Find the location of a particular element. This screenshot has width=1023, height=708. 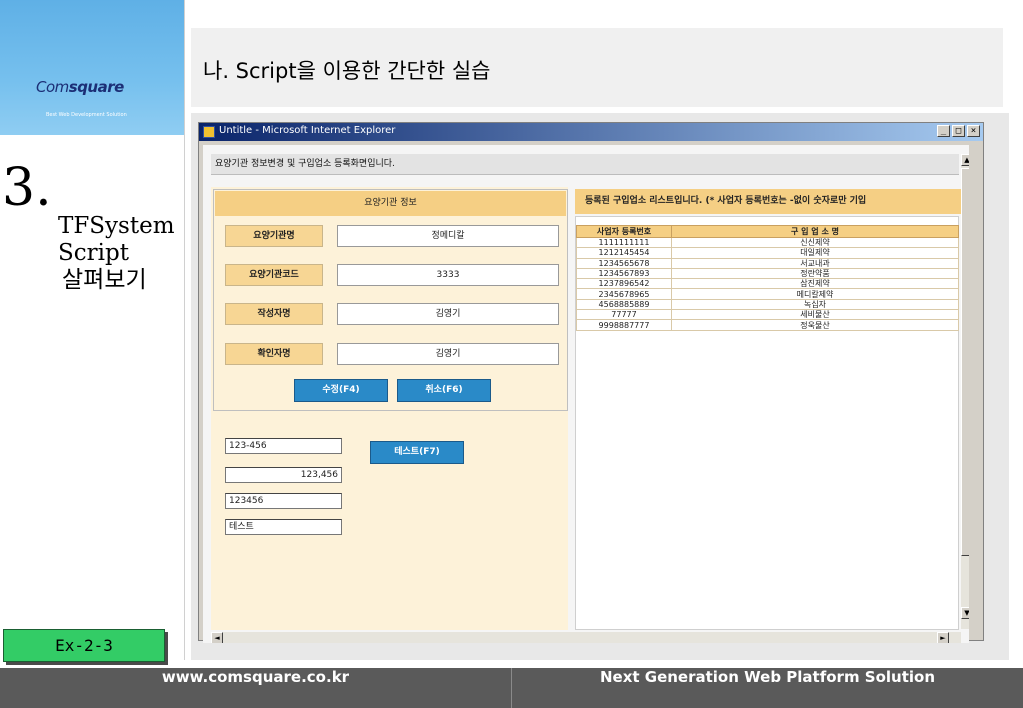

table-row: 1237896542 삼진제약 is located at coordinates (767, 284).